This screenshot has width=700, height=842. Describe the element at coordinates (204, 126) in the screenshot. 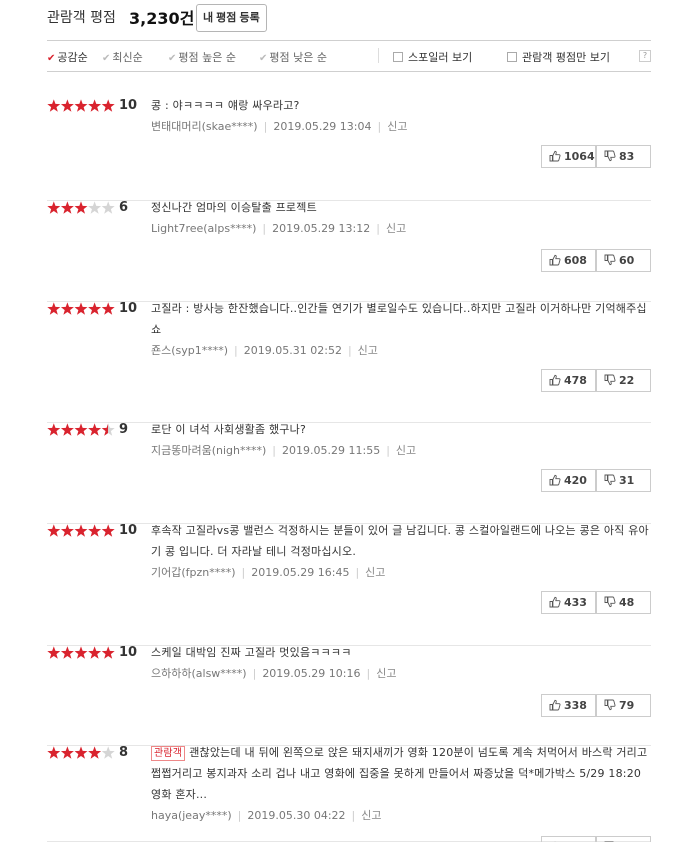

I see `reviewer-name: 변태대머리(skae****)` at that location.